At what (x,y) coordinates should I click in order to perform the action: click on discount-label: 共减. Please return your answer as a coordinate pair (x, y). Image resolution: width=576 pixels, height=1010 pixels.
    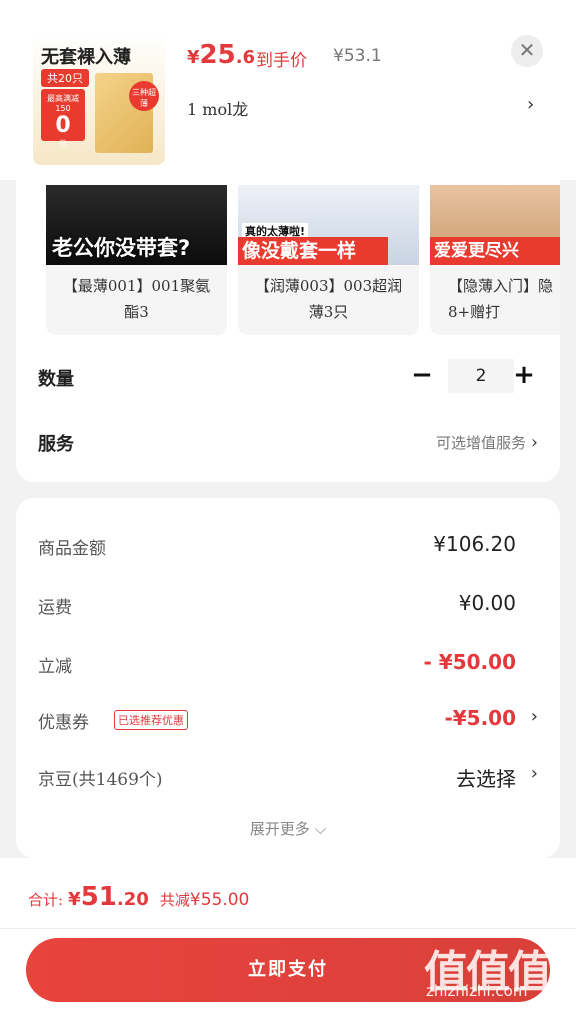
    Looking at the image, I should click on (174, 900).